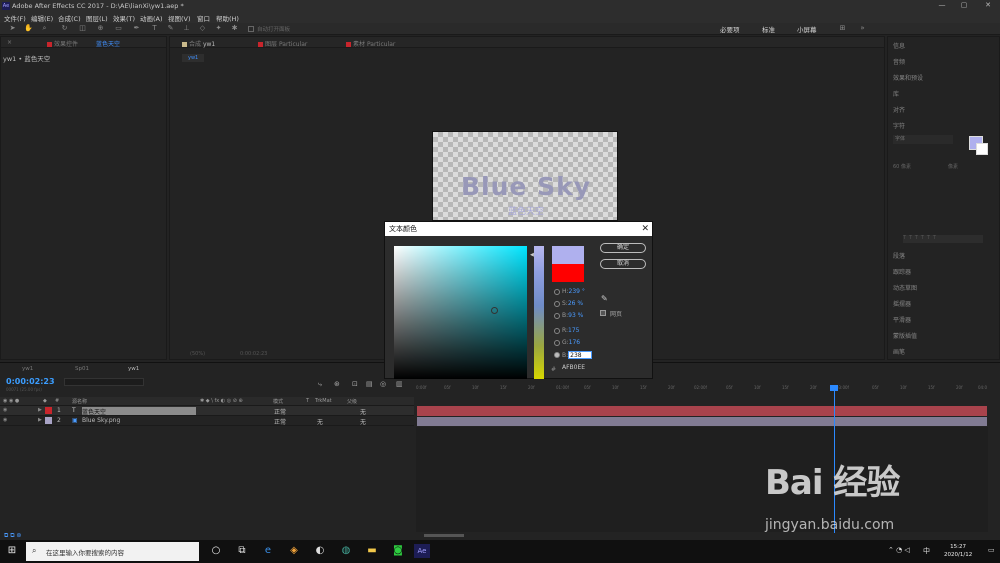  What do you see at coordinates (902, 271) in the screenshot?
I see `panel-tracker: 跟踪器` at bounding box center [902, 271].